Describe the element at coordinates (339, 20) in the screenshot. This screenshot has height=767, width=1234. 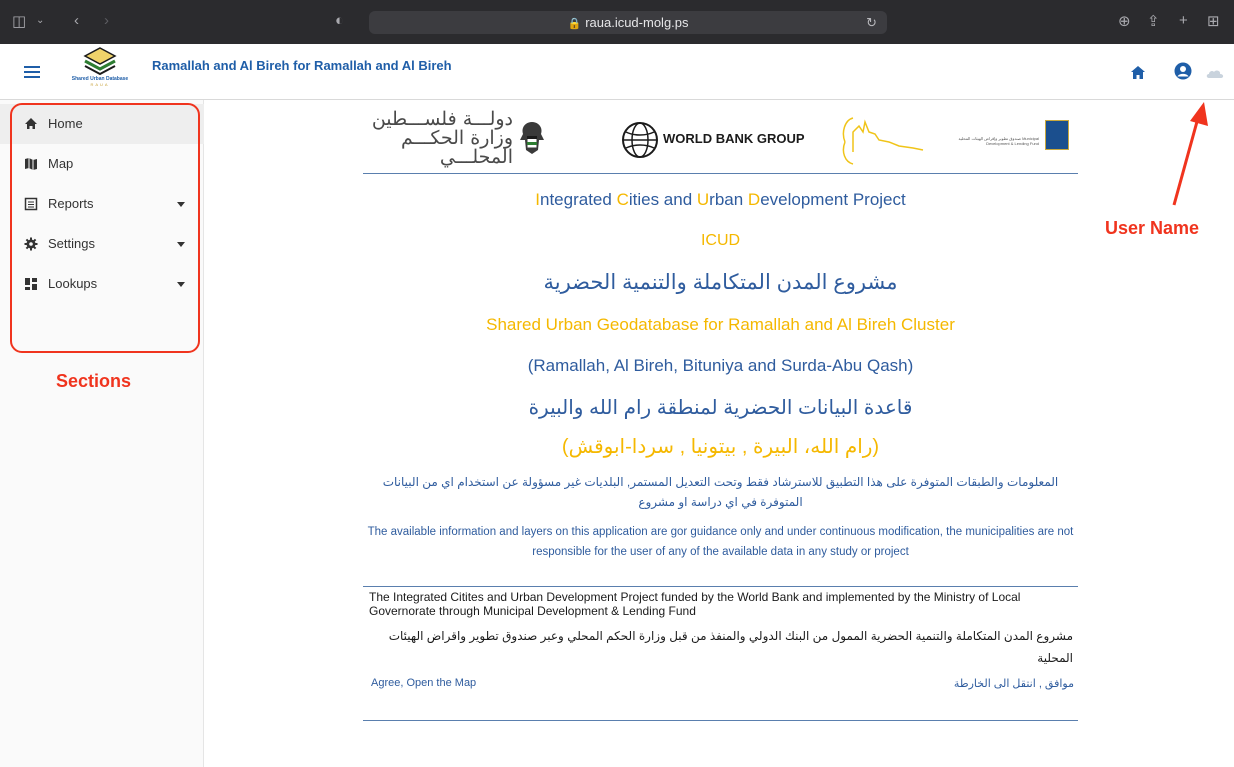
I see `shield-icon: ◐` at that location.